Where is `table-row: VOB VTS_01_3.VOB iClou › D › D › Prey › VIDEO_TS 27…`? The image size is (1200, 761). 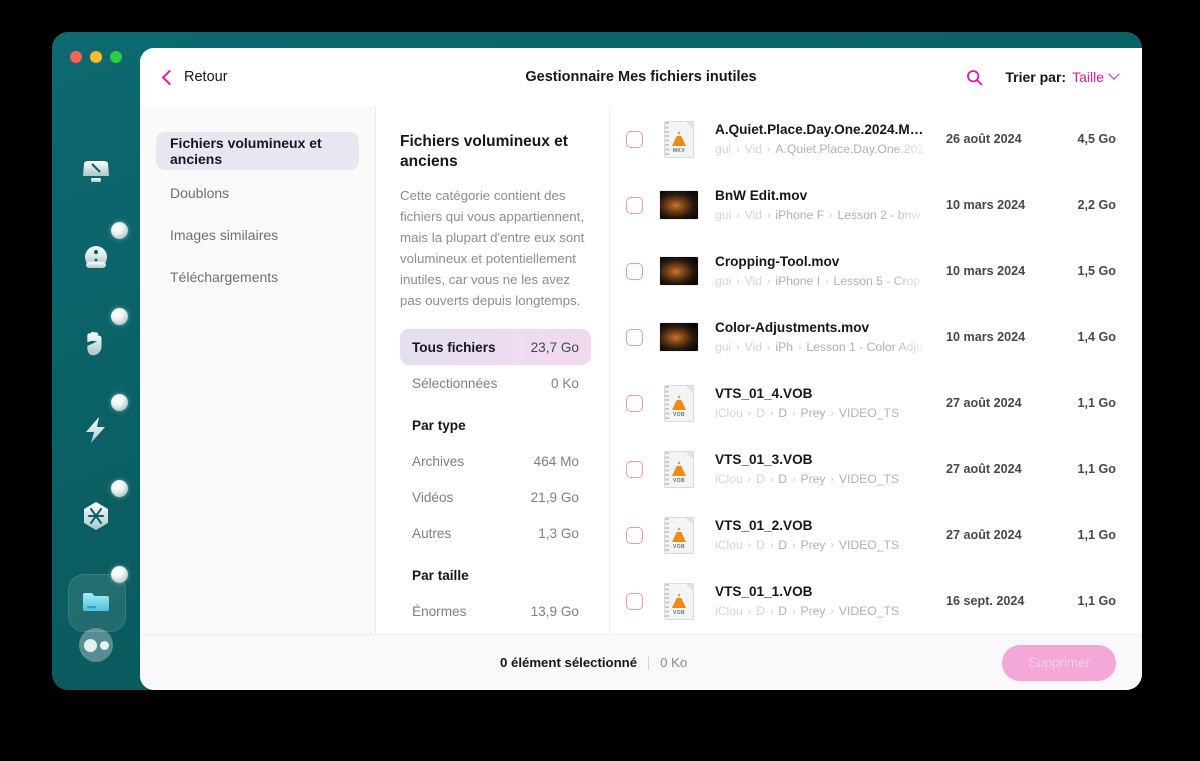 table-row: VOB VTS_01_3.VOB iClou › D › D › Prey › VIDEO_TS 27… is located at coordinates (876, 469).